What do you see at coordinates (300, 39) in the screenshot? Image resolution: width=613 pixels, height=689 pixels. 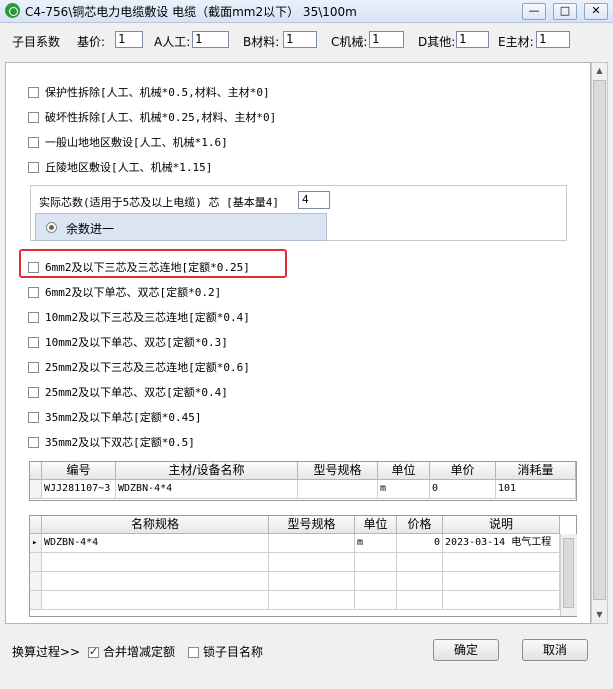 I see `material-input: 1` at bounding box center [300, 39].